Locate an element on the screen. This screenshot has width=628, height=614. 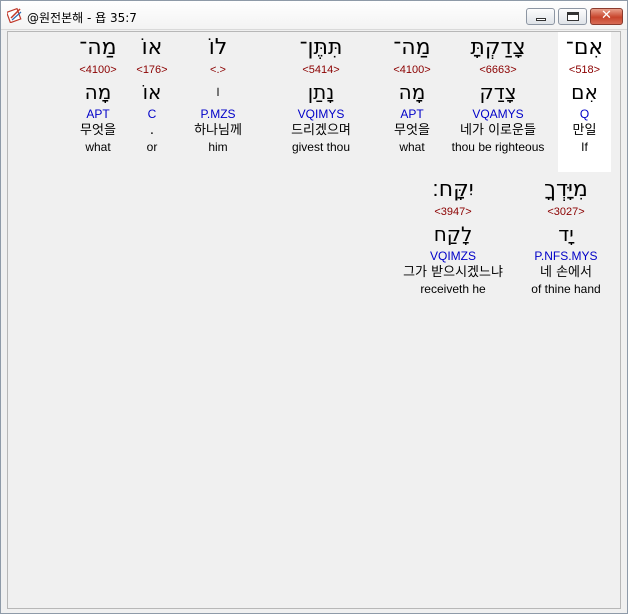
strong-number-link: <518> is located at coordinates (584, 70).